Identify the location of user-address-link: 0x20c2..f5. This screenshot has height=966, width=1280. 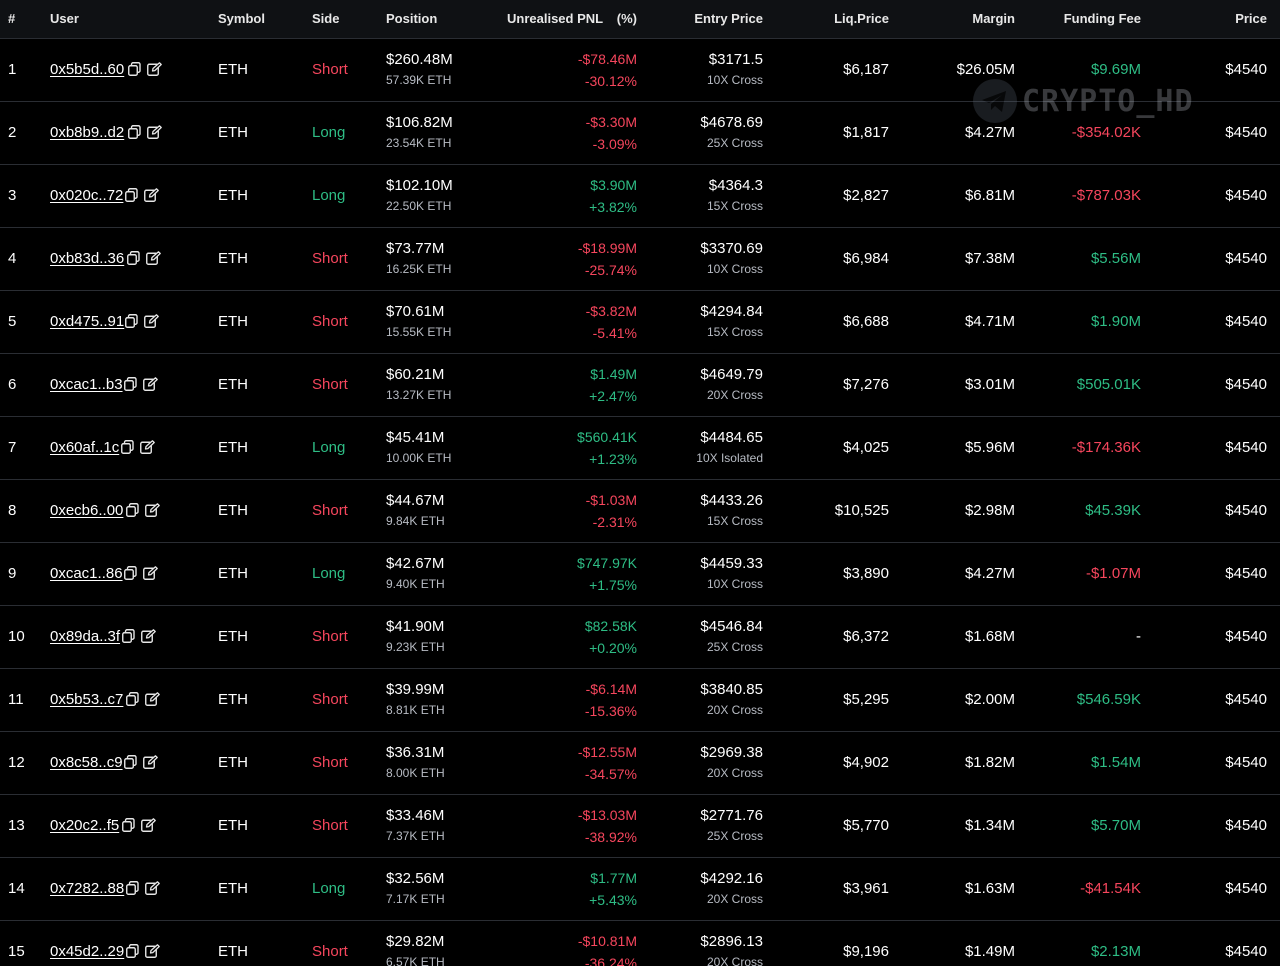
(84, 825).